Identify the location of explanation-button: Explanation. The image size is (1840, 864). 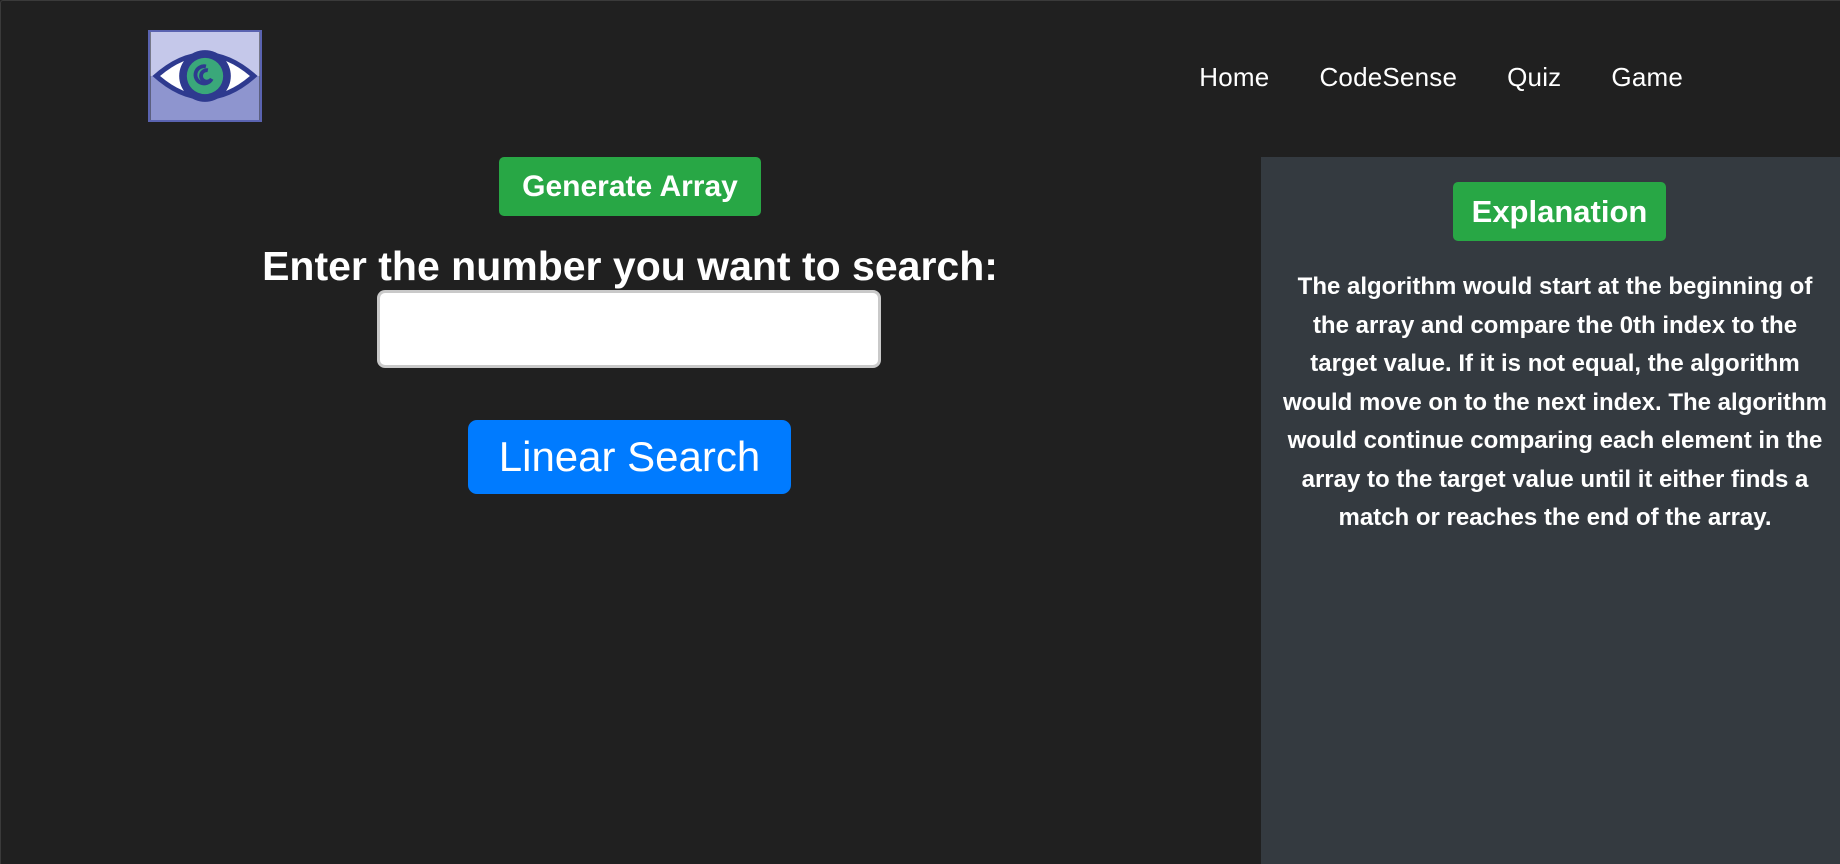
(1559, 211).